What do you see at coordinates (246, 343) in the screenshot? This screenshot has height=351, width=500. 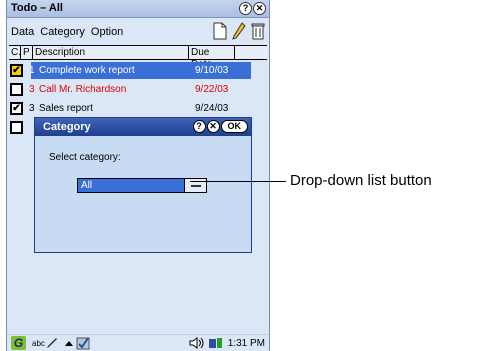 I see `clock: 1:31 PM` at bounding box center [246, 343].